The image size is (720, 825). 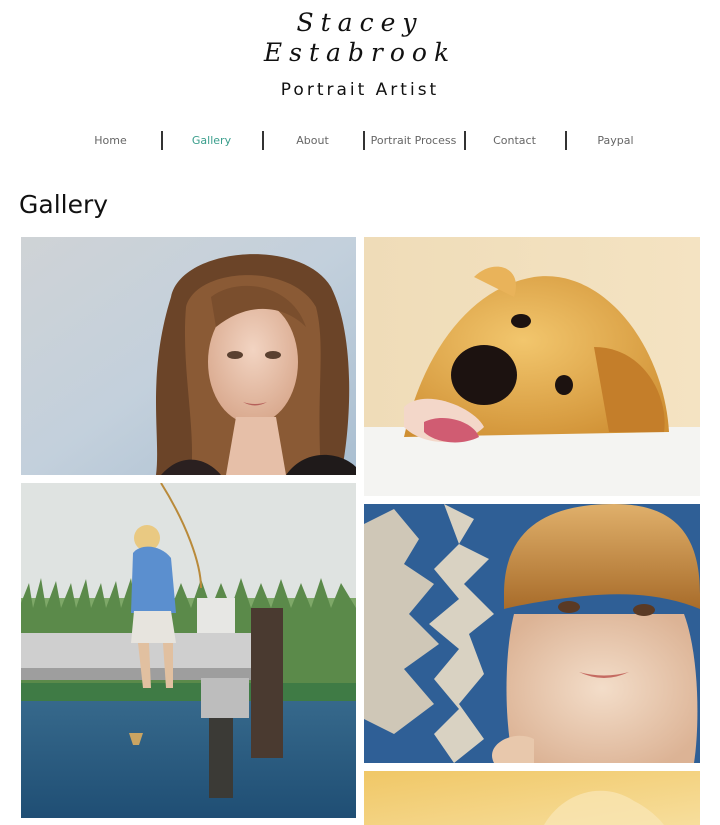 I want to click on partial-painting, so click(x=532, y=798).